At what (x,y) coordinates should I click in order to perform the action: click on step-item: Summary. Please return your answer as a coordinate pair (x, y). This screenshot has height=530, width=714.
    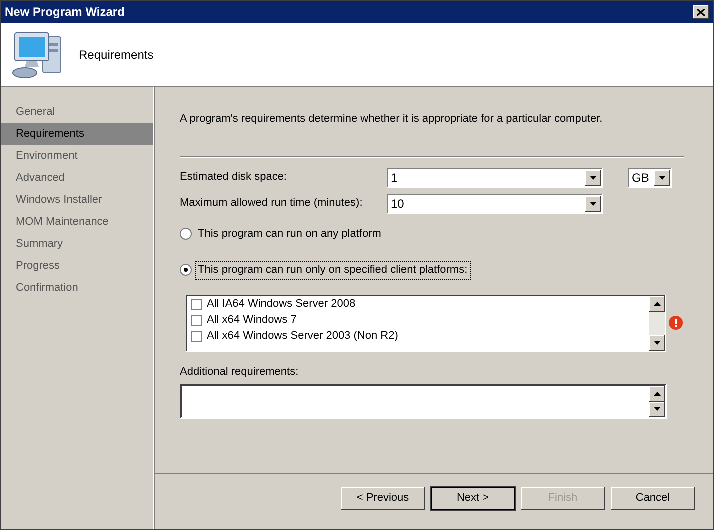
    Looking at the image, I should click on (77, 244).